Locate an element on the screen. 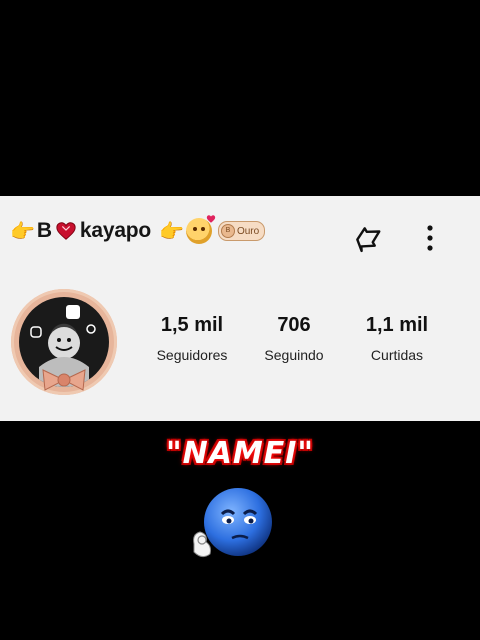 This screenshot has height=640, width=480. badge-icon: B is located at coordinates (227, 231).